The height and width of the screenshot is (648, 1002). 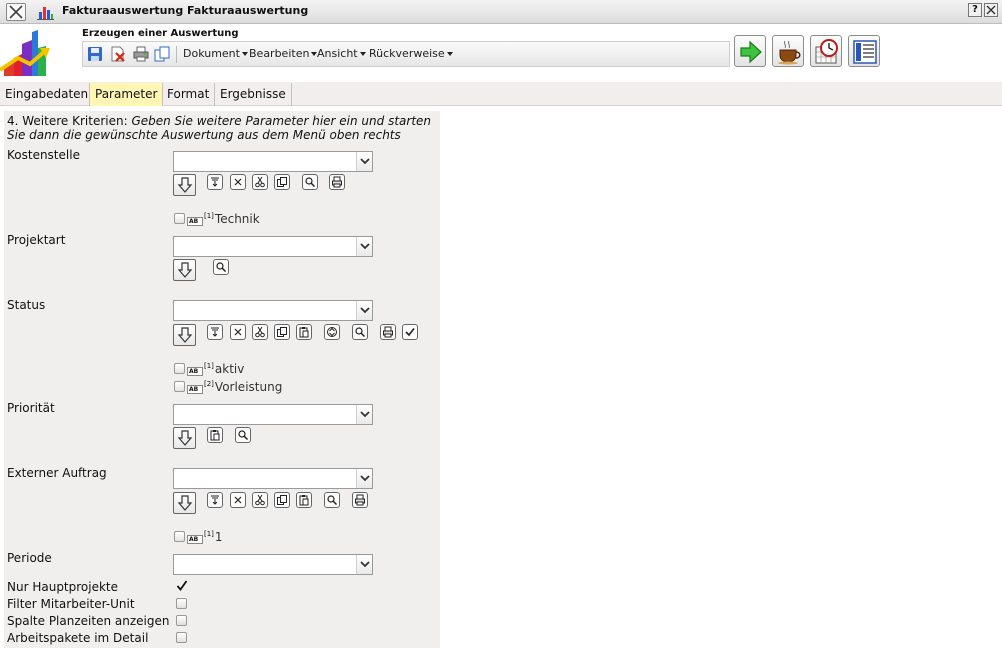 I want to click on label-filter-mitarbeiter-unit: Filter Mitarbeiter-Unit, so click(x=71, y=604).